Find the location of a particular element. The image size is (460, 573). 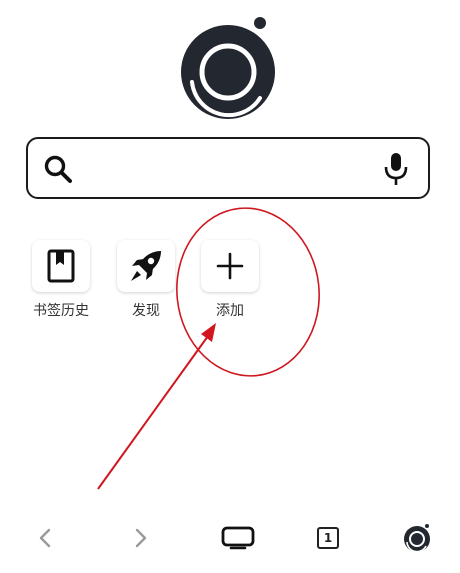

shortcut-bookmark-history: 书签历史 is located at coordinates (61, 280).